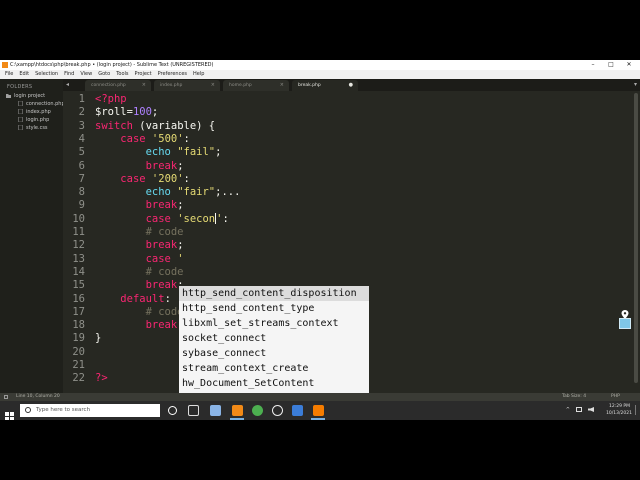 This screenshot has height=480, width=640. What do you see at coordinates (277, 410) in the screenshot?
I see `settings-icon` at bounding box center [277, 410].